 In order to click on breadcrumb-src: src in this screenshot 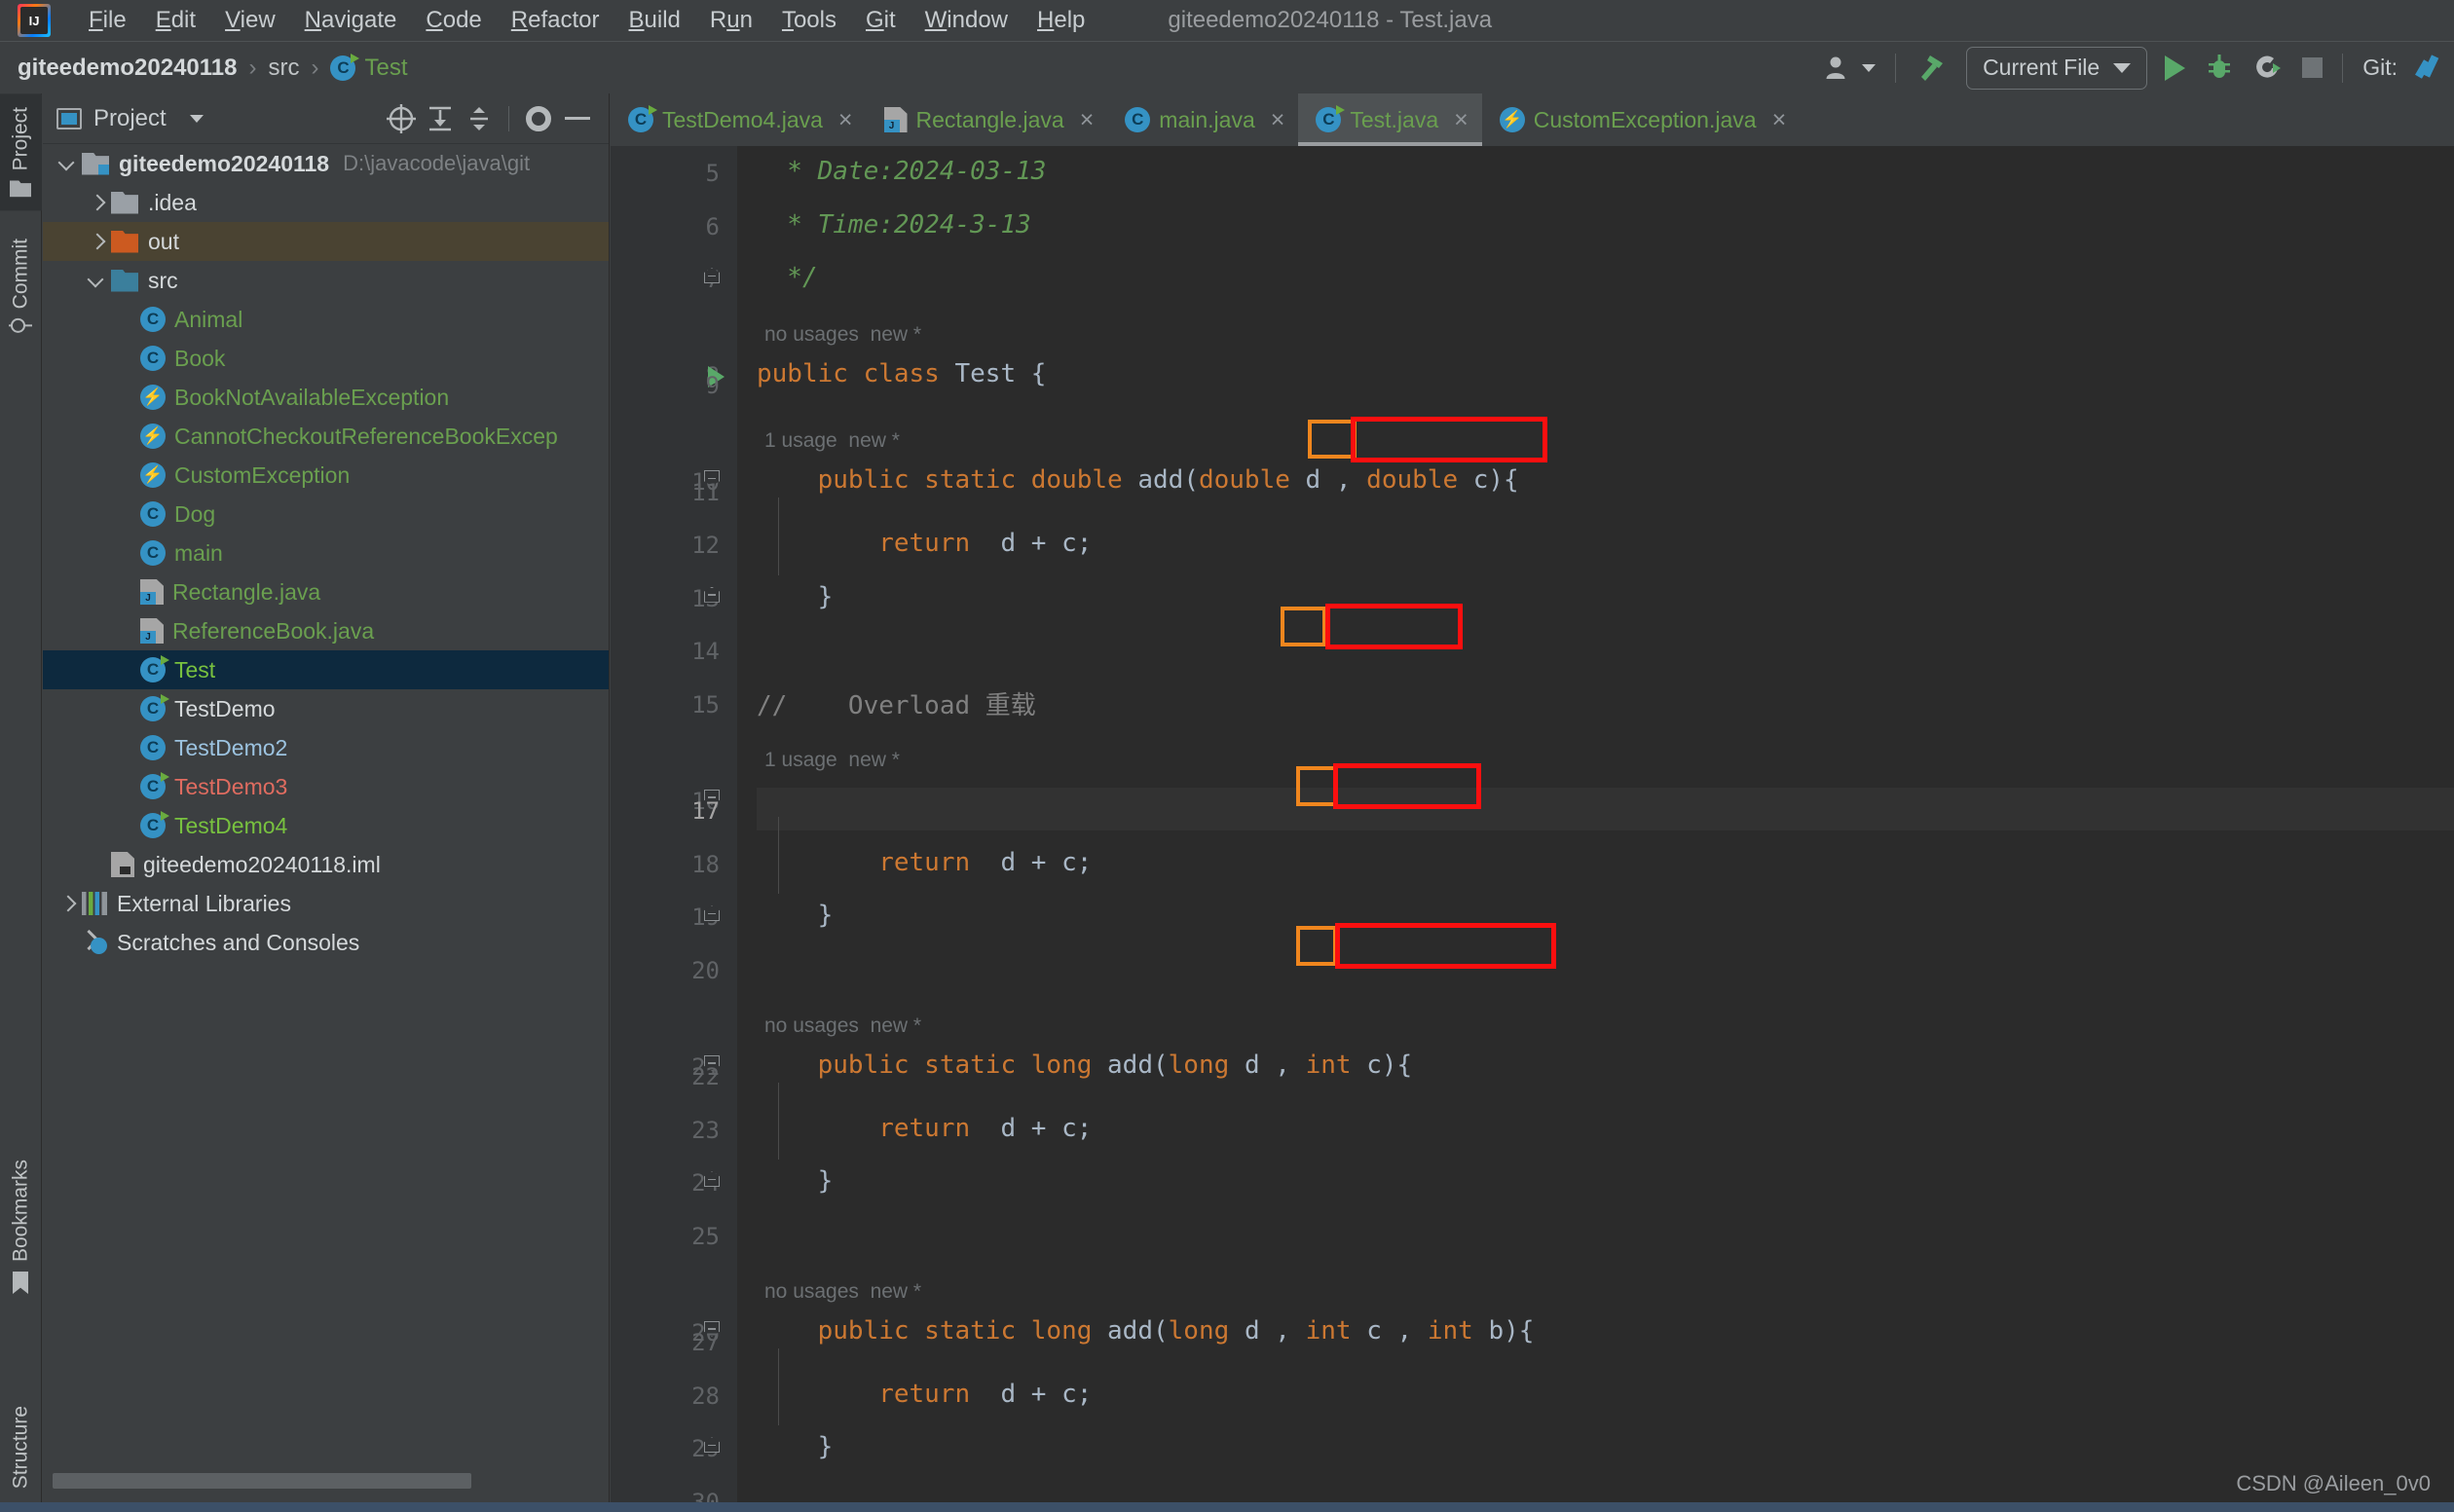, I will do `click(283, 68)`.